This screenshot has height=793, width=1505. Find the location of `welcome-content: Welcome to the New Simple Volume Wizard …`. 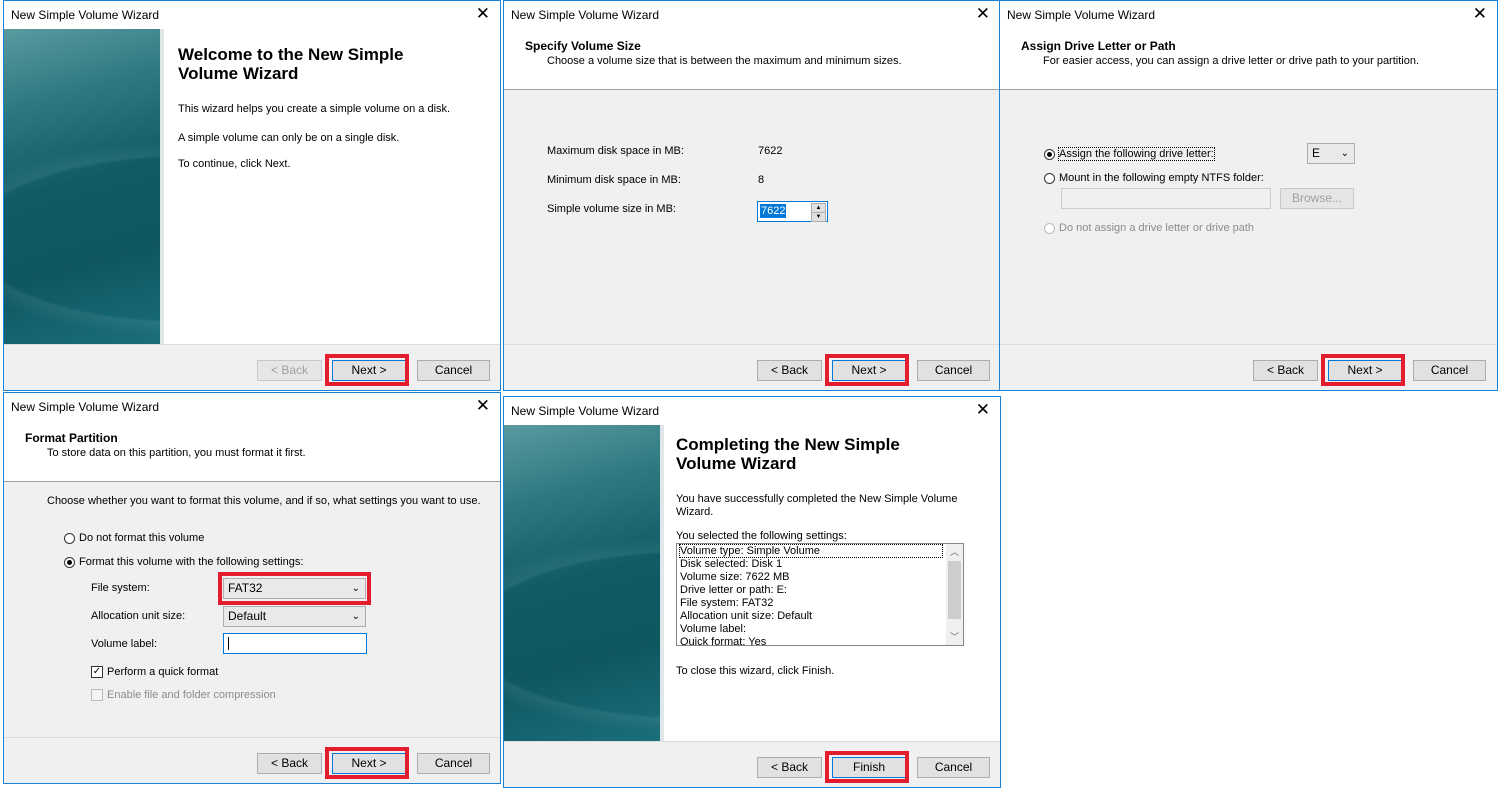

welcome-content: Welcome to the New Simple Volume Wizard … is located at coordinates (334, 187).